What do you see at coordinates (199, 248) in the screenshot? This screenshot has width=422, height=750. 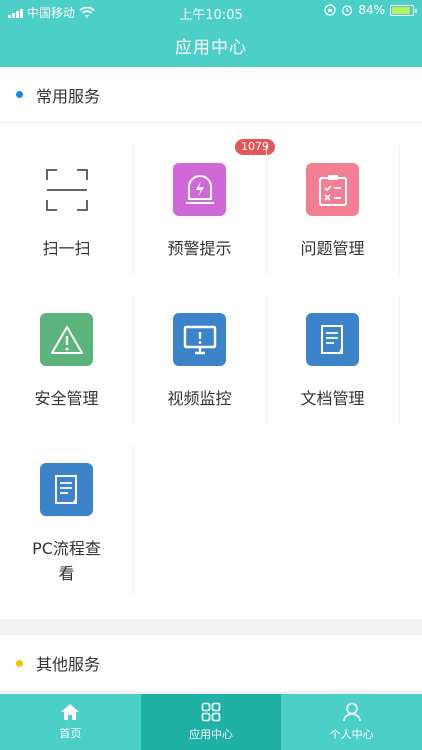 I see `app-label: 预警提示` at bounding box center [199, 248].